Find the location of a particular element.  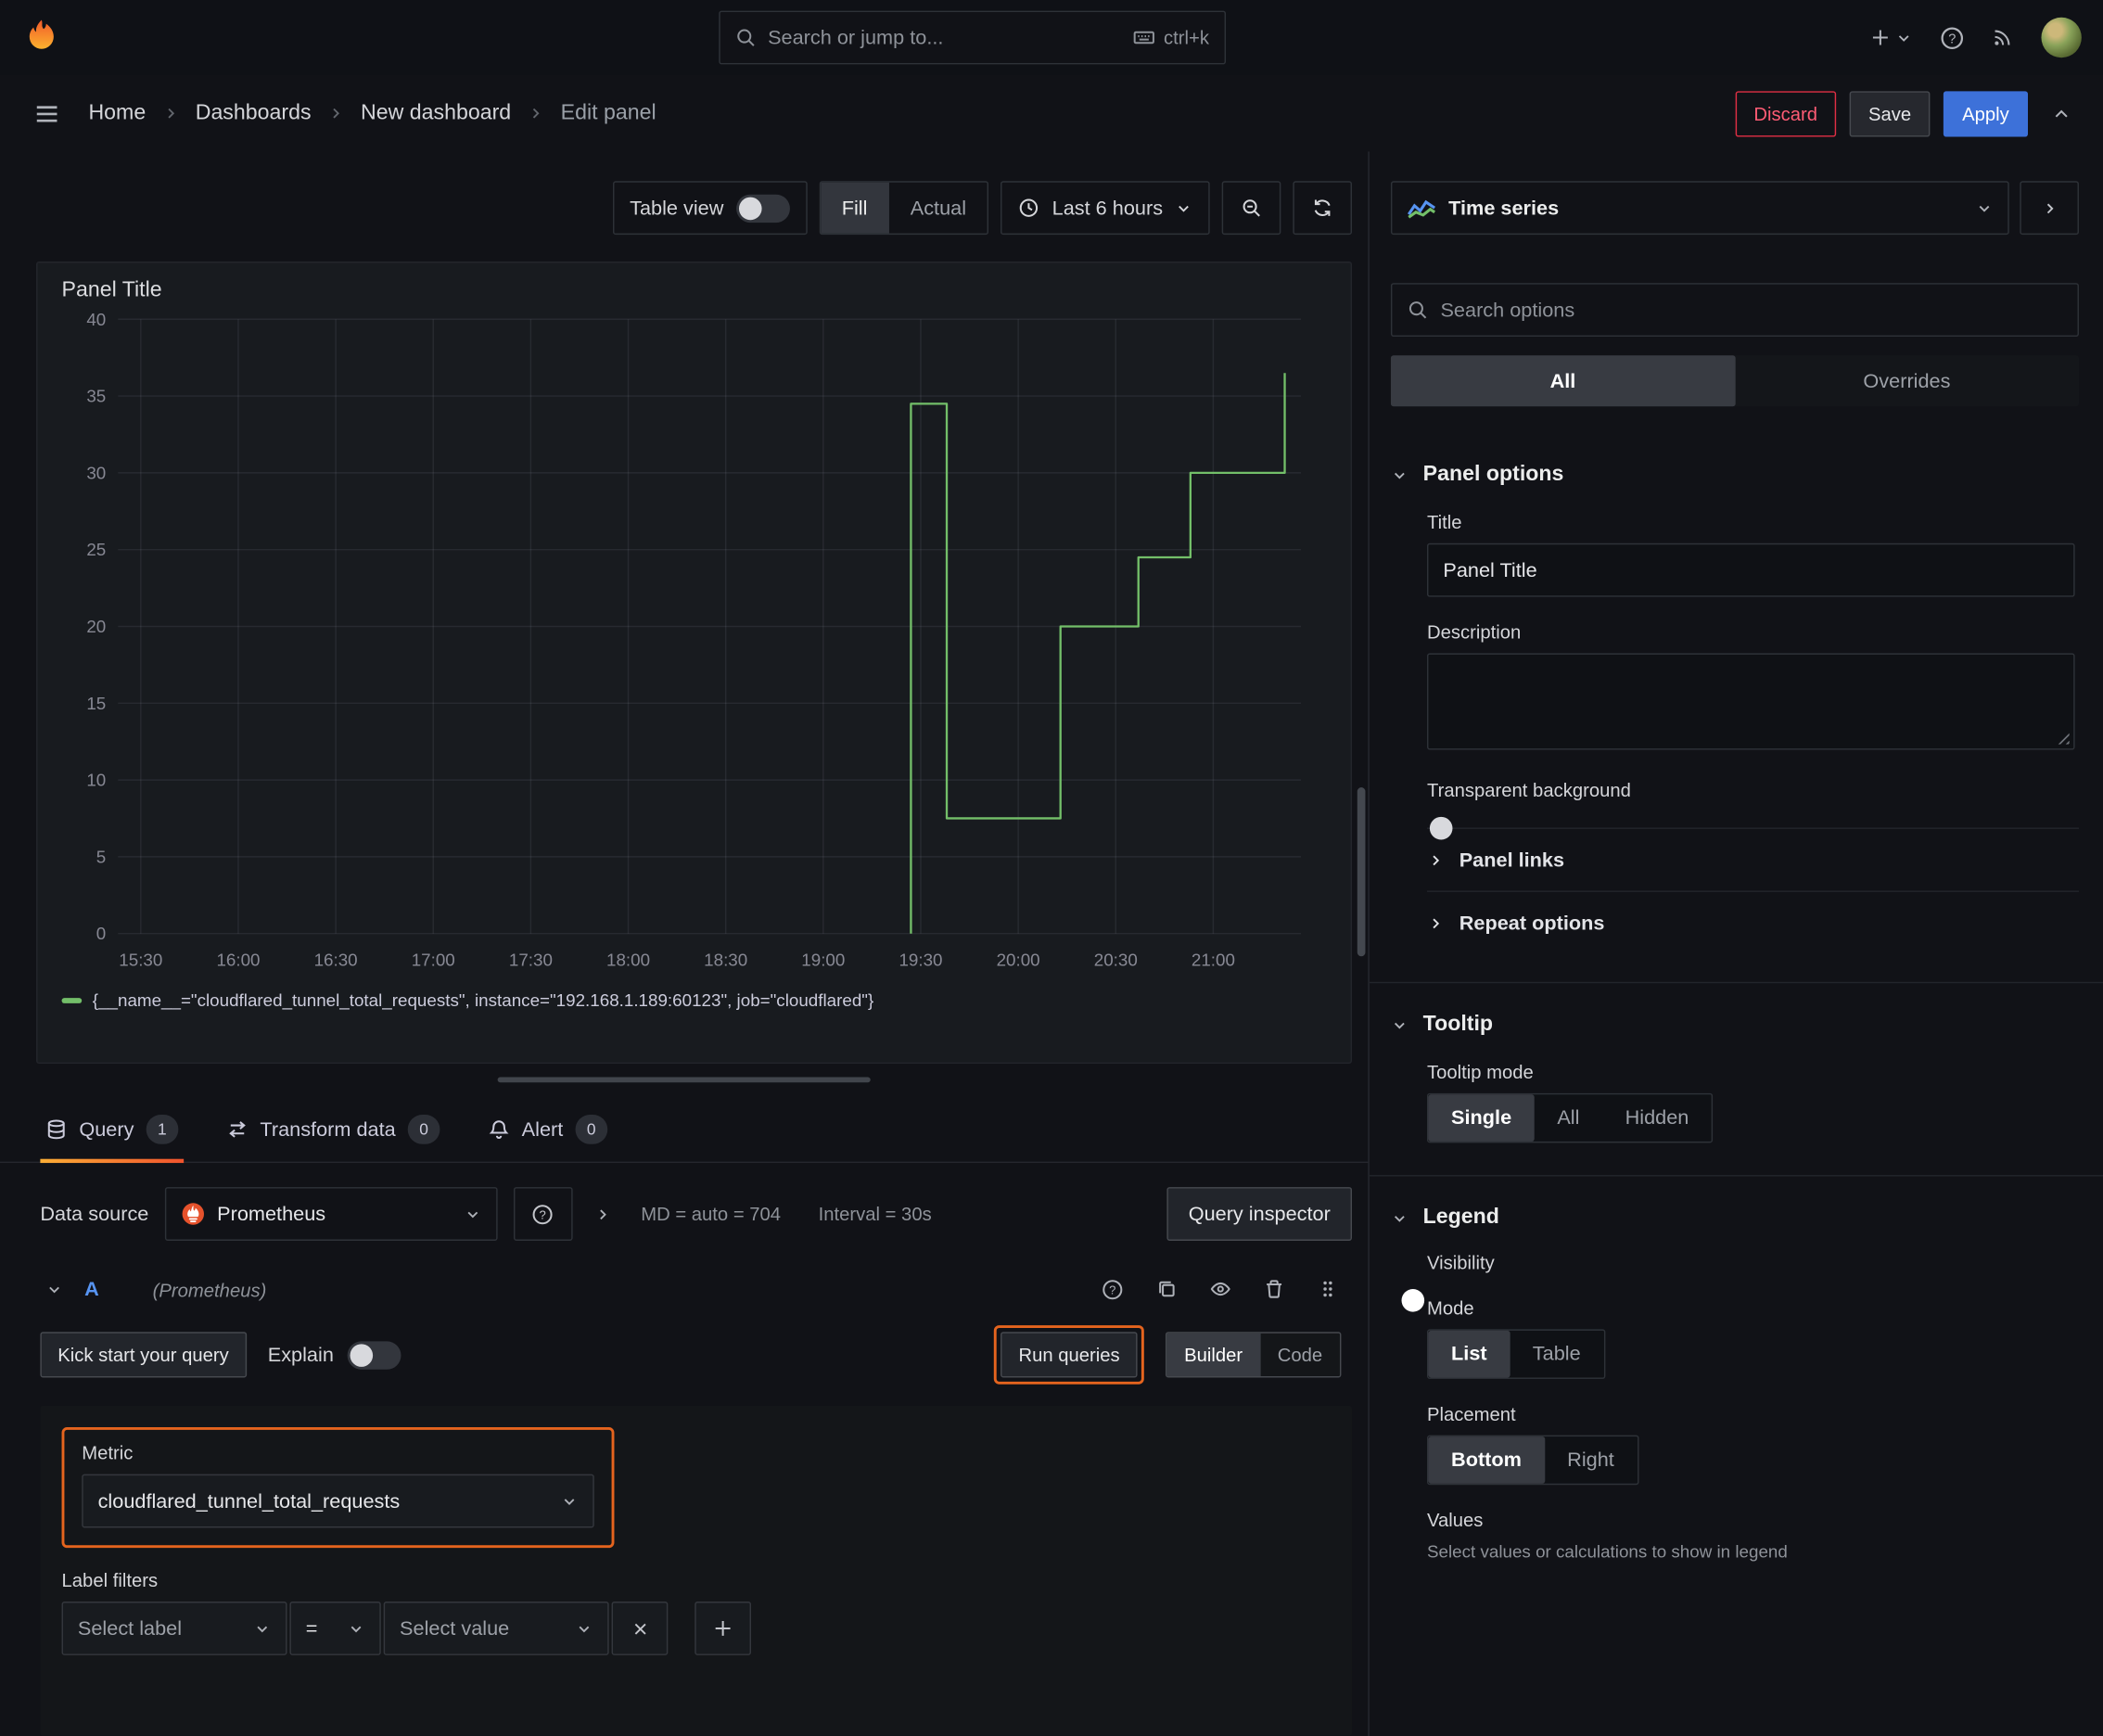

legend-mode-list: List is located at coordinates (1469, 1354).